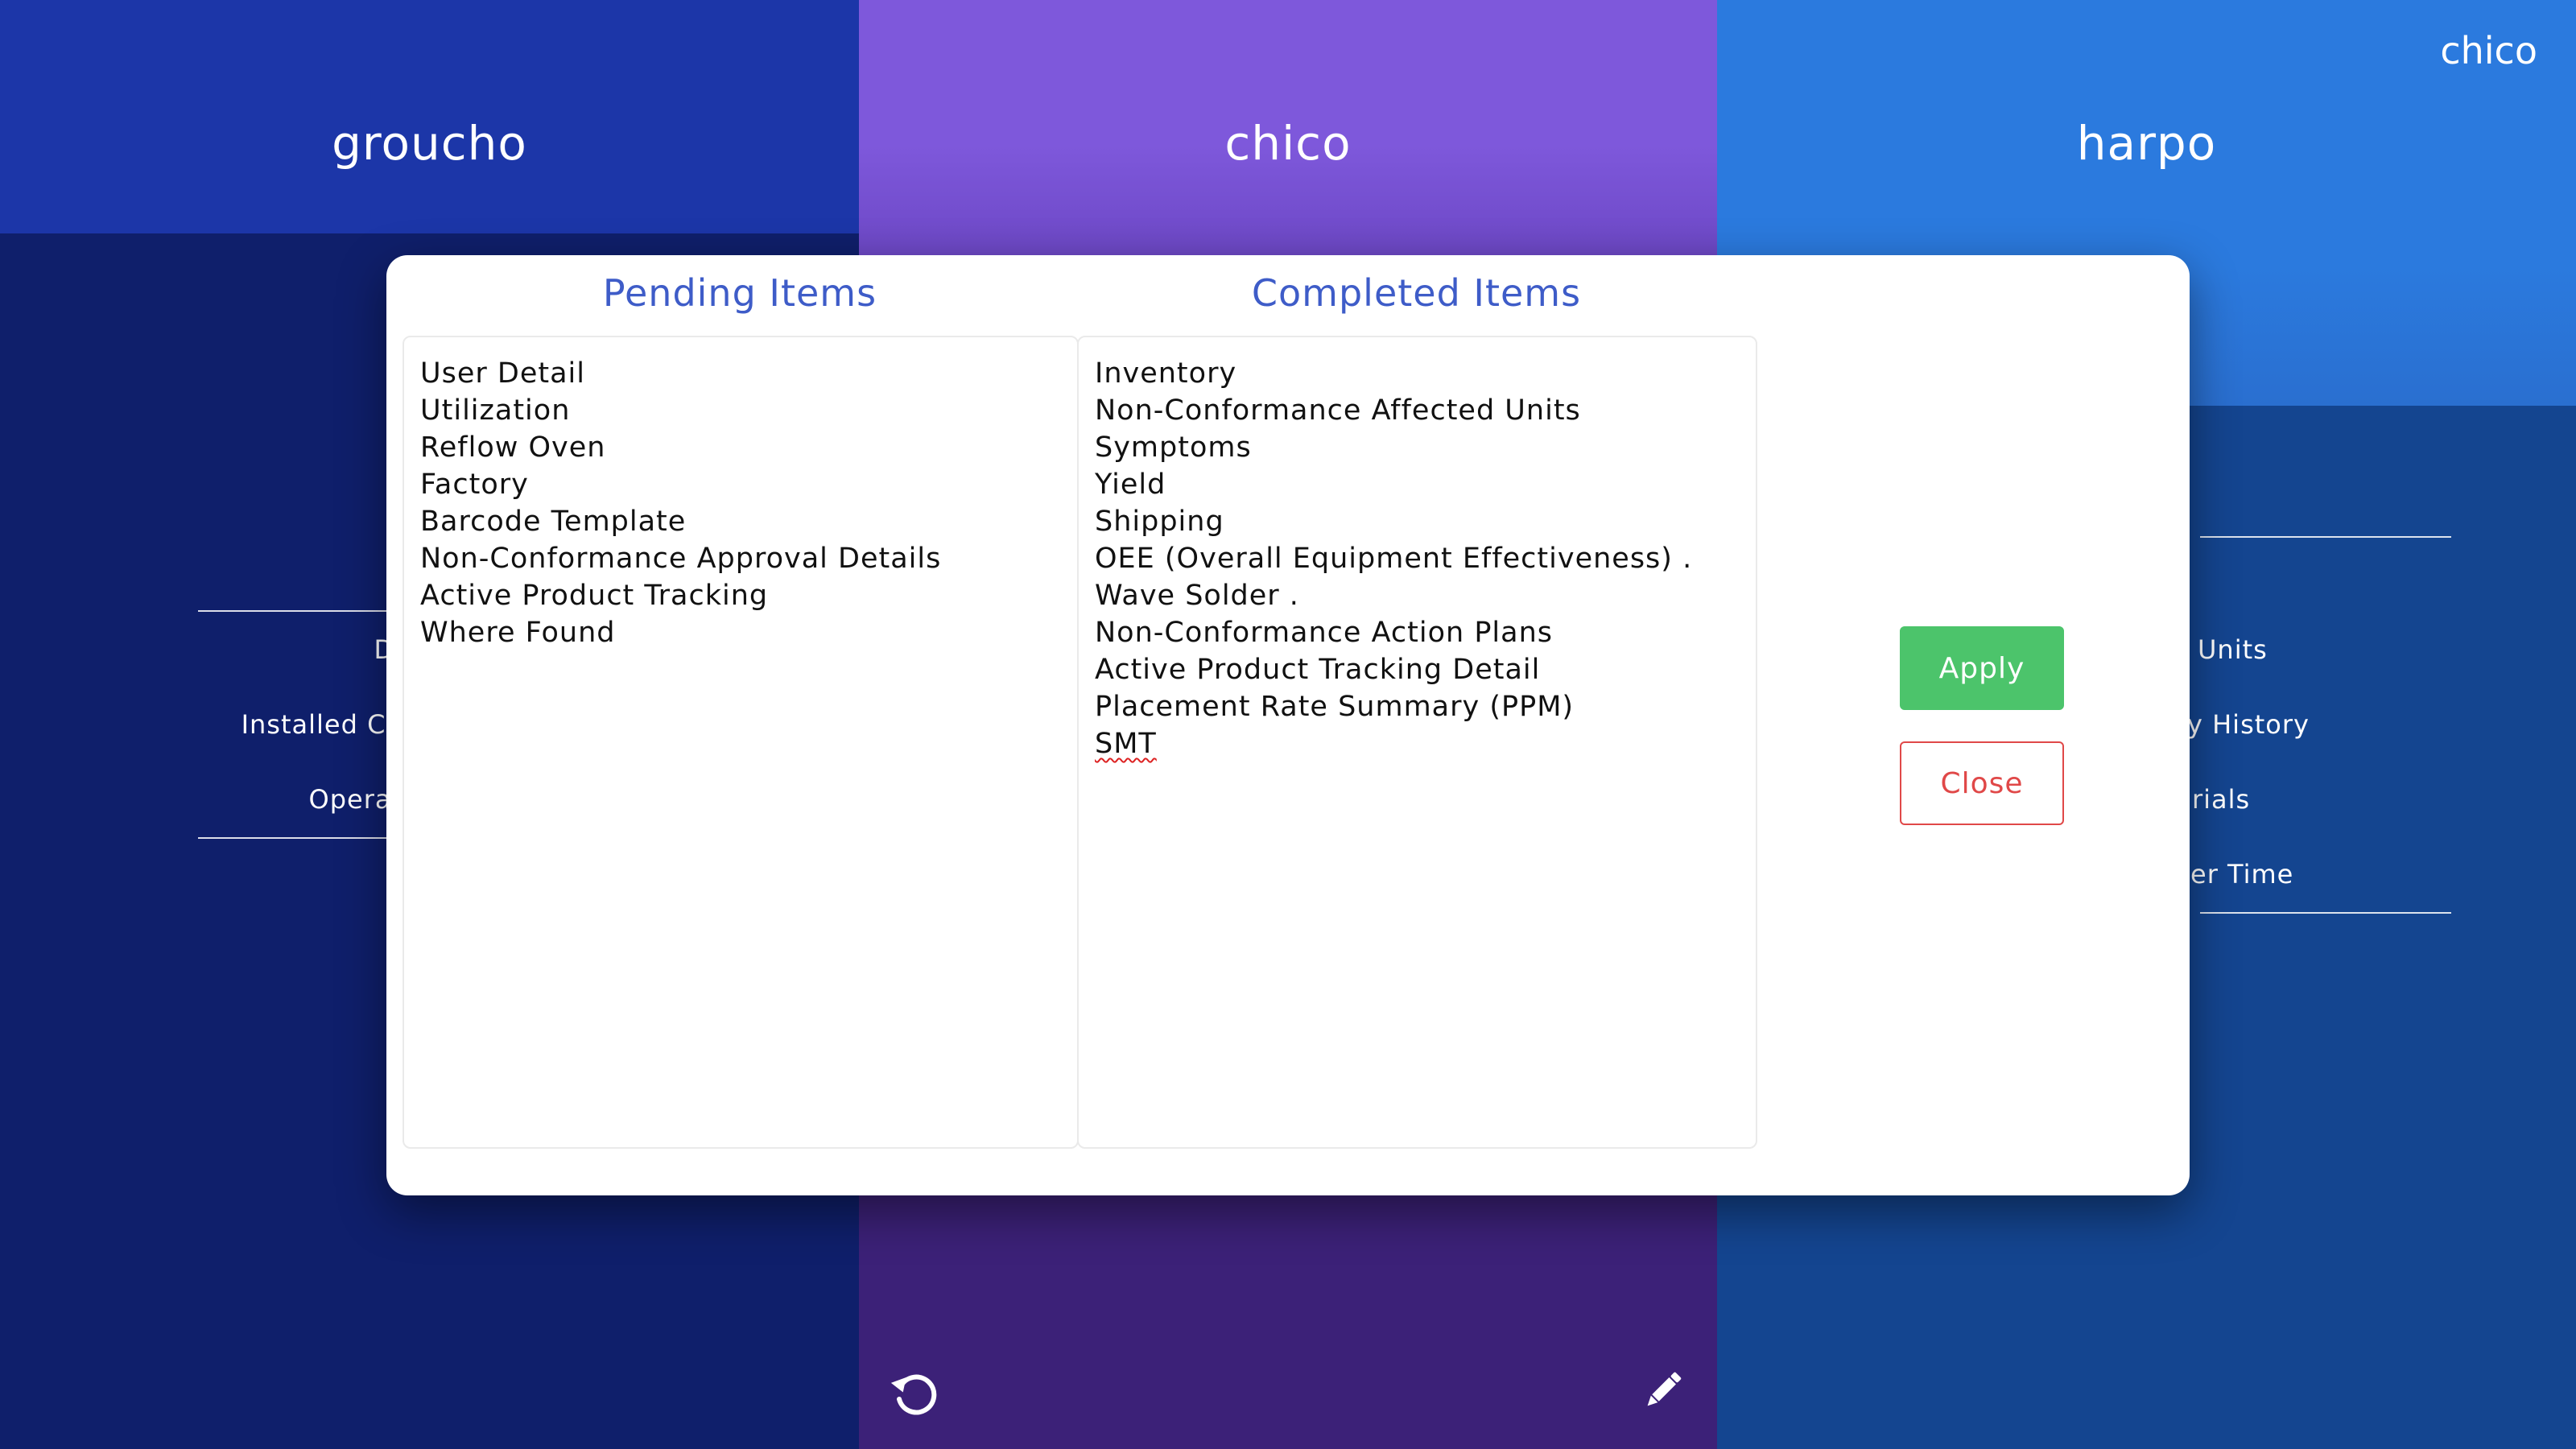  What do you see at coordinates (1417, 706) in the screenshot?
I see `list-item: Placement Rate Summary (PPM)` at bounding box center [1417, 706].